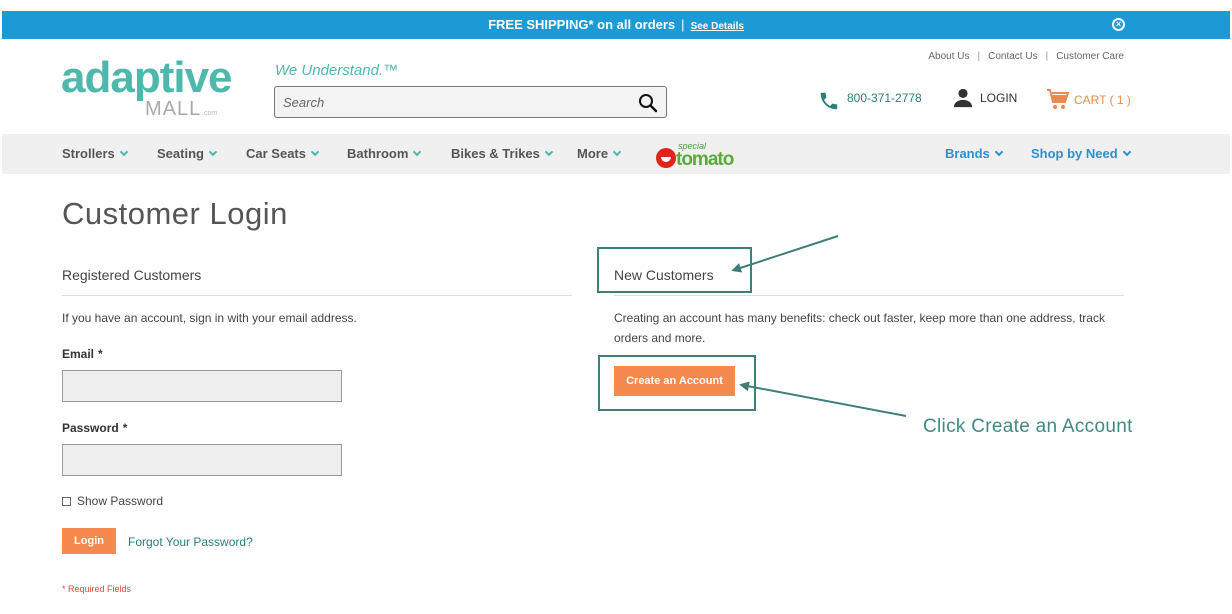  Describe the element at coordinates (823, 399) in the screenshot. I see `annotation-arrow-button` at that location.